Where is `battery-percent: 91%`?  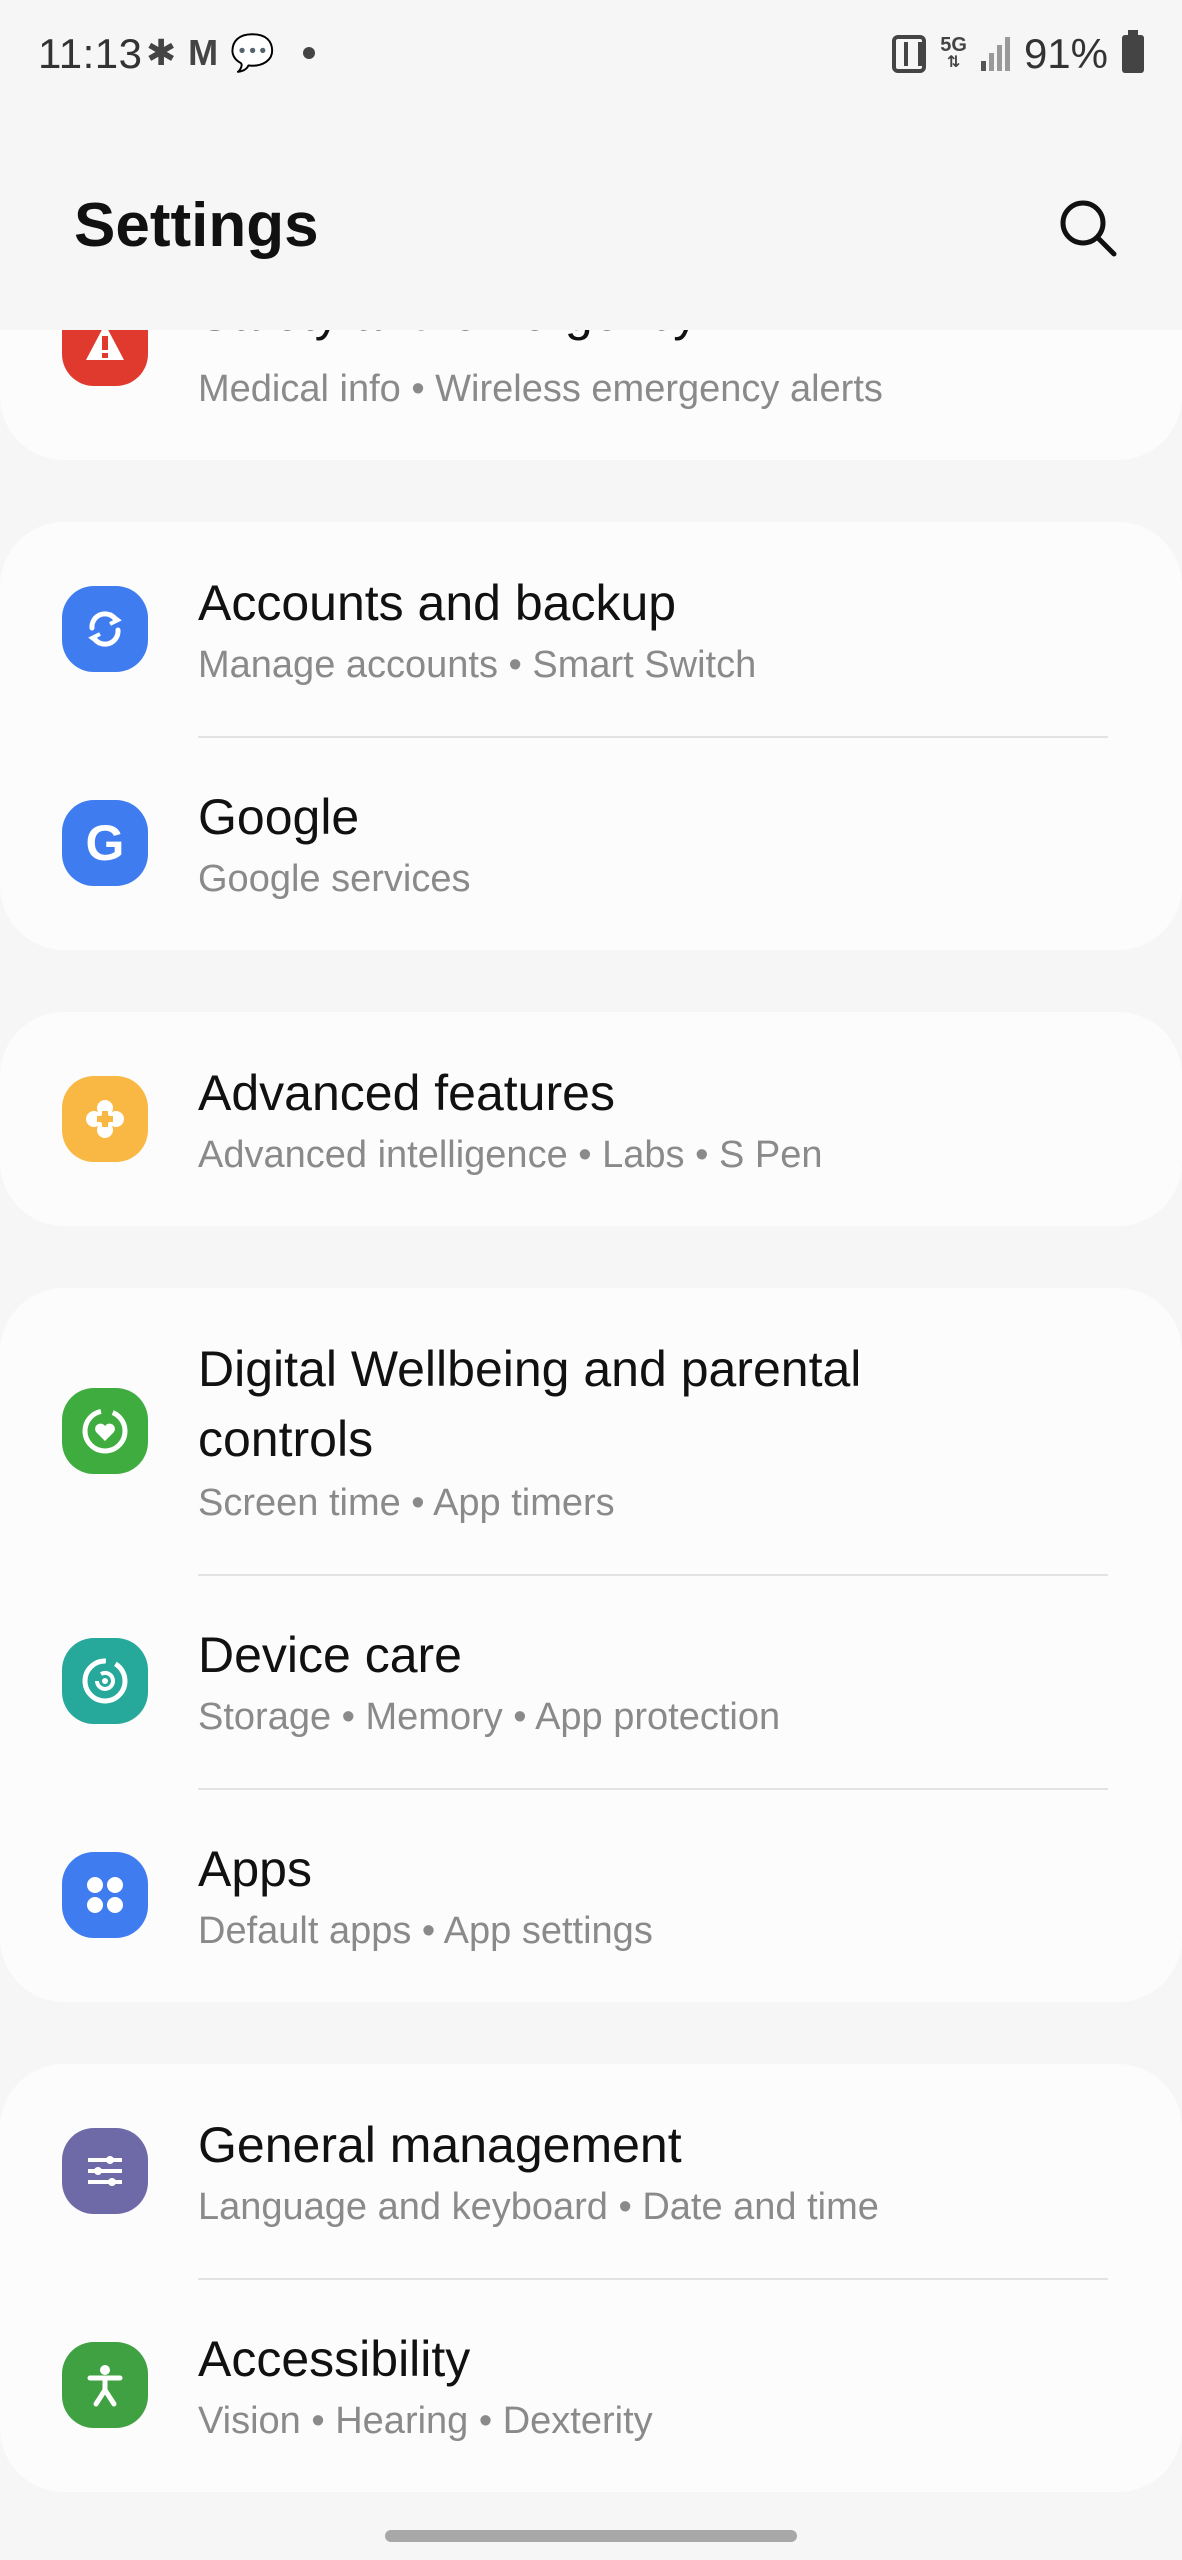
battery-percent: 91% is located at coordinates (1065, 53).